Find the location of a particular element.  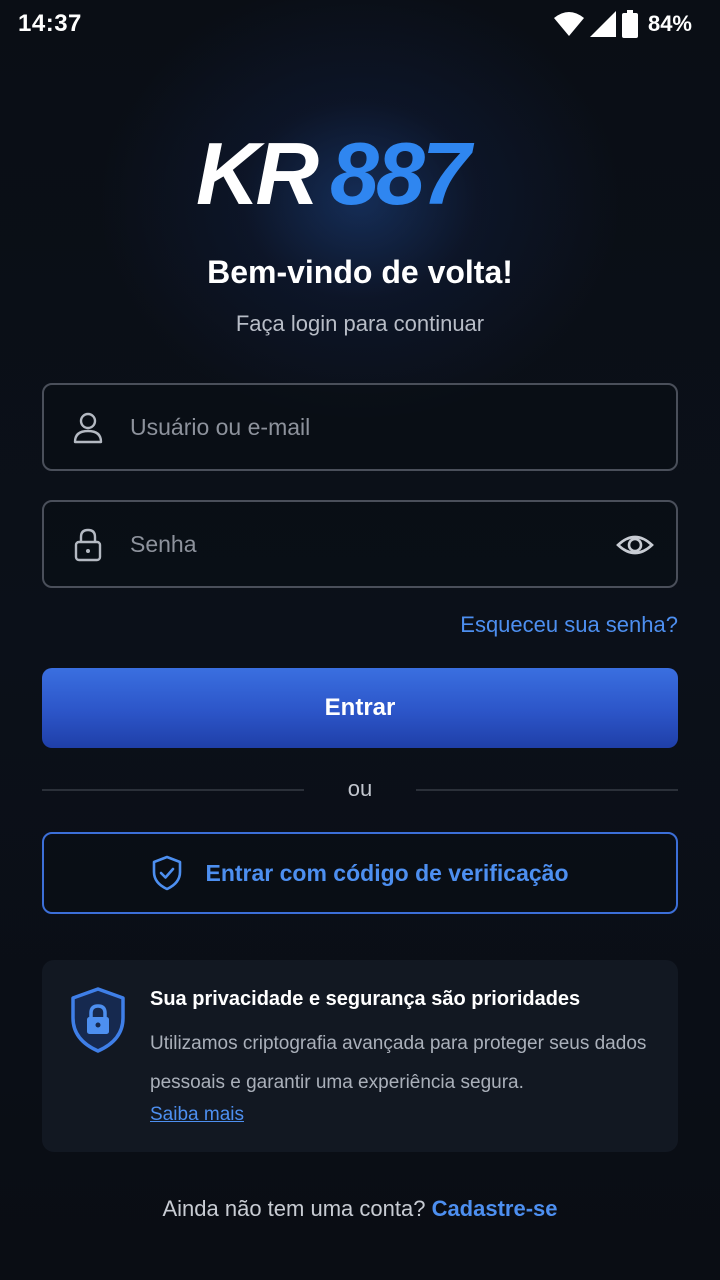

signup-question: Ainda não tem uma conta? is located at coordinates (294, 1208).